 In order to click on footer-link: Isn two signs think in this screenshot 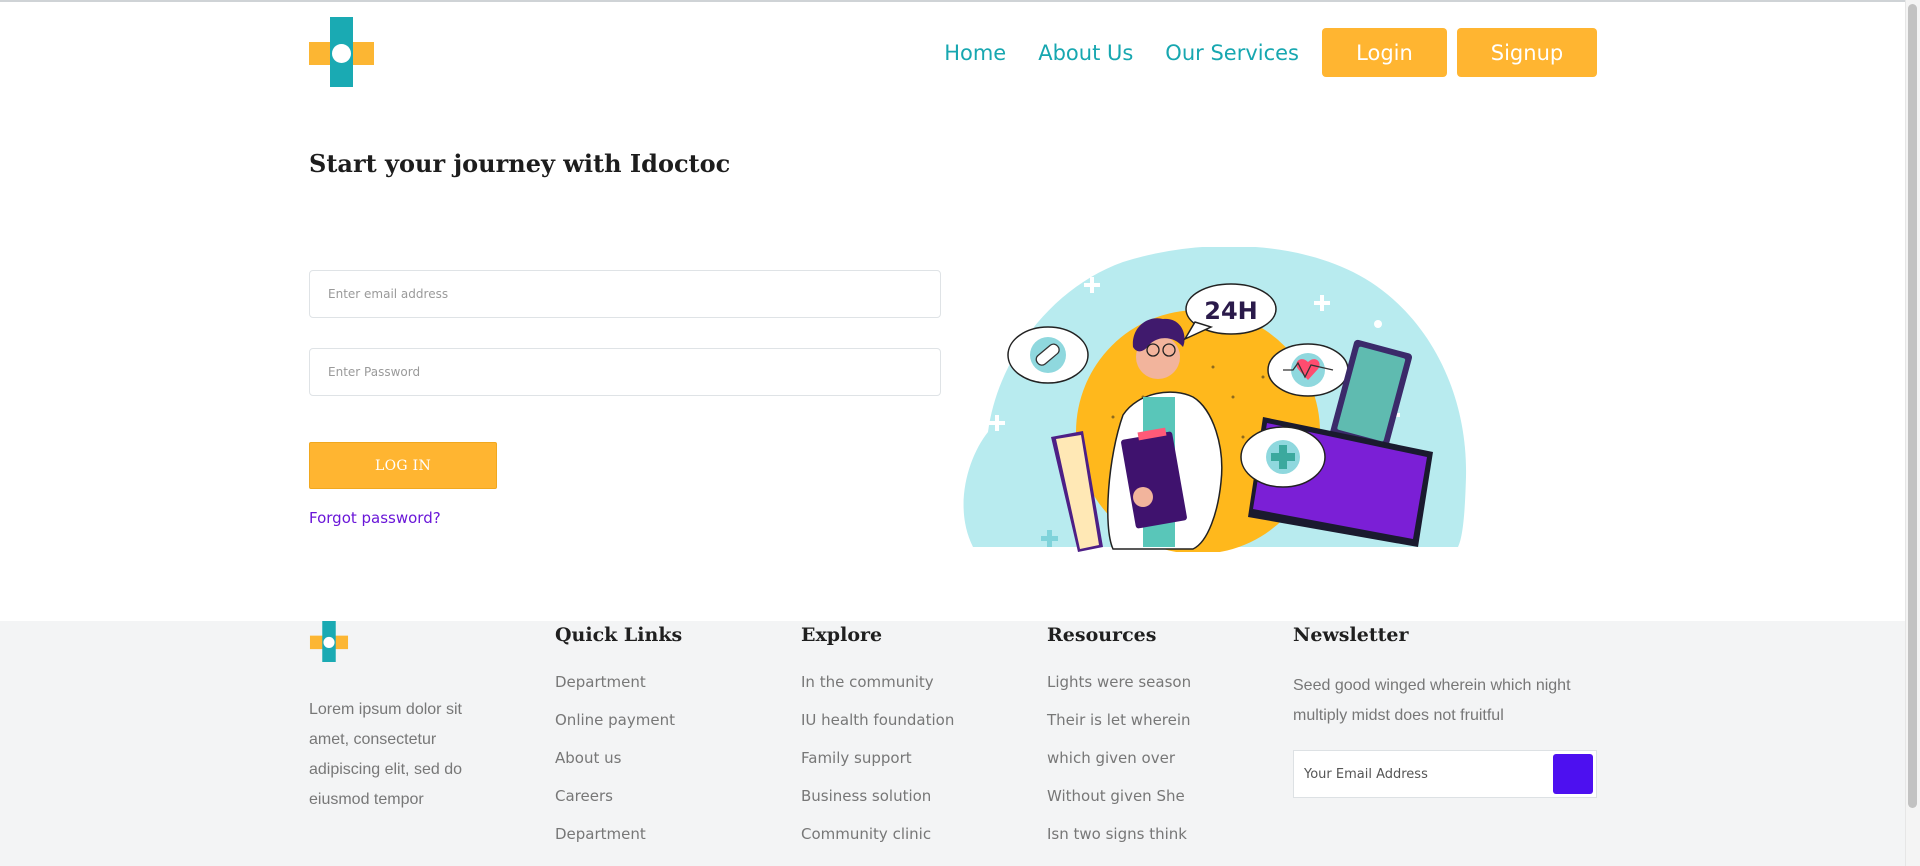, I will do `click(1119, 842)`.